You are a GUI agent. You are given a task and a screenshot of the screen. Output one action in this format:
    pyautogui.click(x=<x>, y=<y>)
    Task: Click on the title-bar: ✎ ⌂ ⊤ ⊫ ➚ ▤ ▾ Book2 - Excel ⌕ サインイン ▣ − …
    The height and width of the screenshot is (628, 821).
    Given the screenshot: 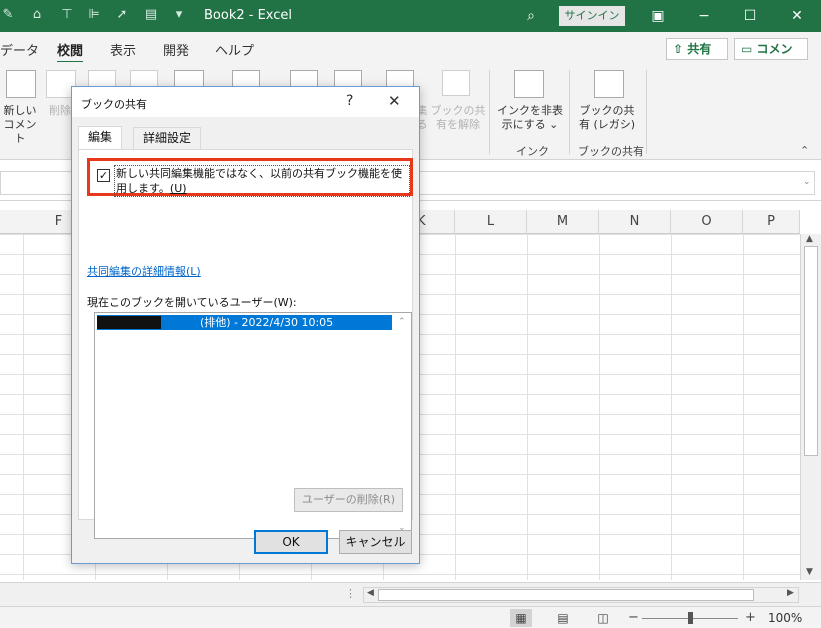 What is the action you would take?
    pyautogui.click(x=410, y=16)
    